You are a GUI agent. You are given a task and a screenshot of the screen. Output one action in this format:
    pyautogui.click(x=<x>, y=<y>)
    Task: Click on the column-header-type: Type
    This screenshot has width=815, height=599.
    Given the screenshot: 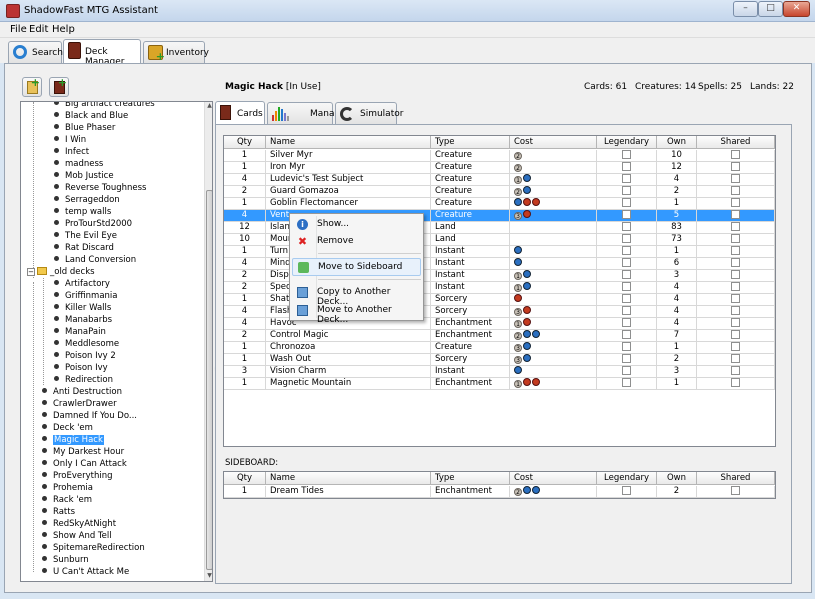 What is the action you would take?
    pyautogui.click(x=470, y=142)
    